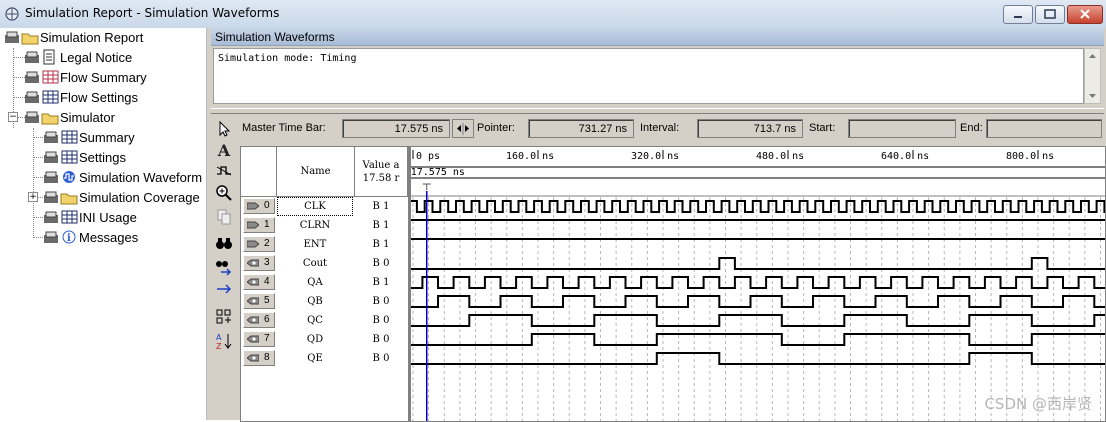  What do you see at coordinates (108, 217) in the screenshot?
I see `tree-item-label: INI Usage` at bounding box center [108, 217].